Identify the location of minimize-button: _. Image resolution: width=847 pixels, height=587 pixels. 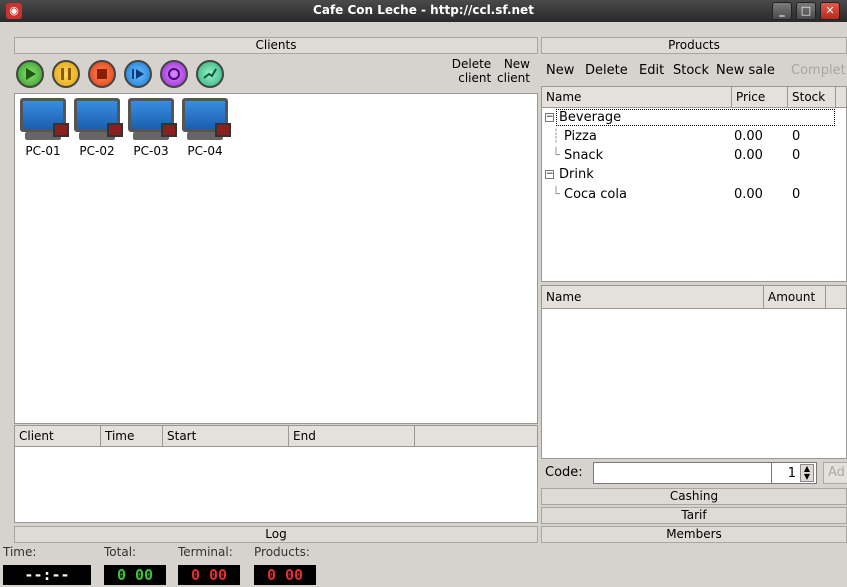
(782, 11).